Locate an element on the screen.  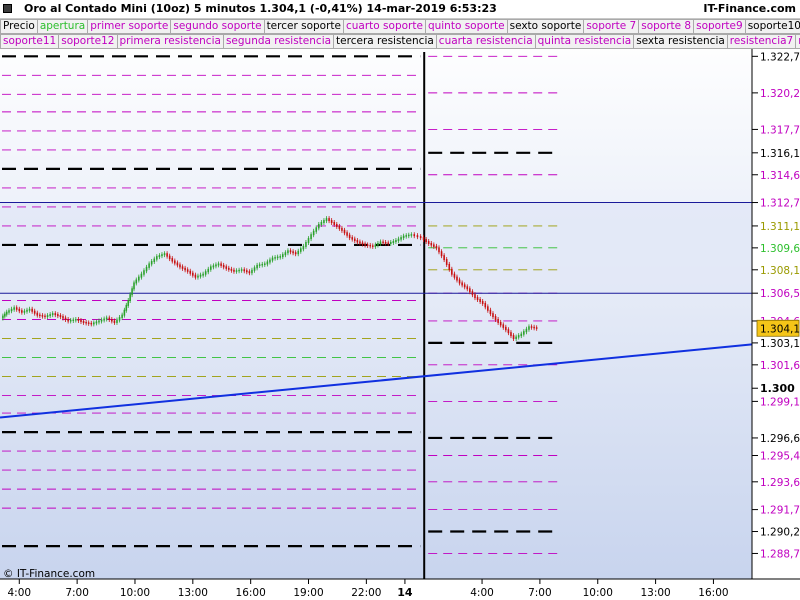
legend-item: soporte12 is located at coordinates (88, 41).